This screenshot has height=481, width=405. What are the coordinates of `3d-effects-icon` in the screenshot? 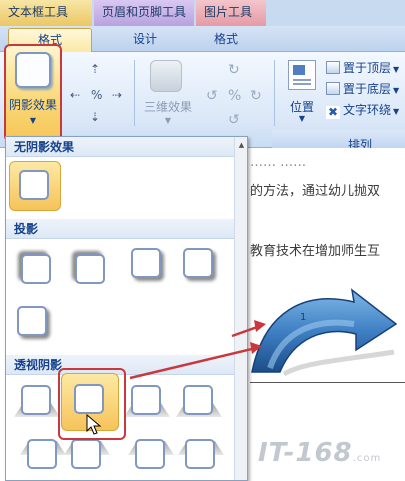 It's located at (166, 76).